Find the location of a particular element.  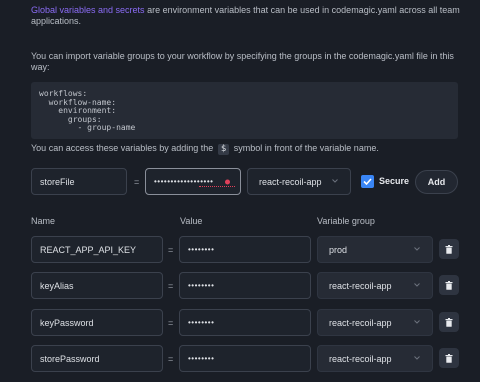

global-variables-link: Global variables and secrets is located at coordinates (88, 10).